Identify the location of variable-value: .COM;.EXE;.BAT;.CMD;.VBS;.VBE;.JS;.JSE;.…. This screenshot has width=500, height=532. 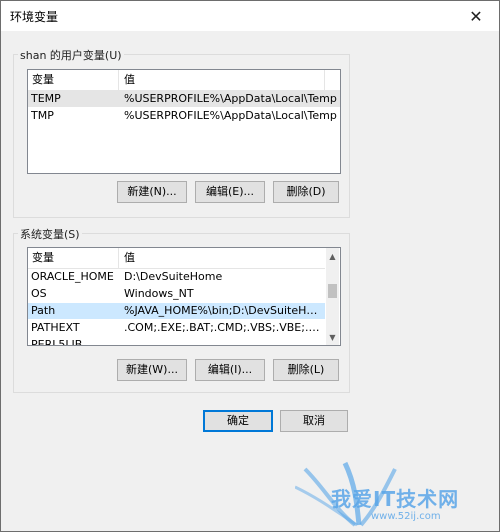
(223, 327).